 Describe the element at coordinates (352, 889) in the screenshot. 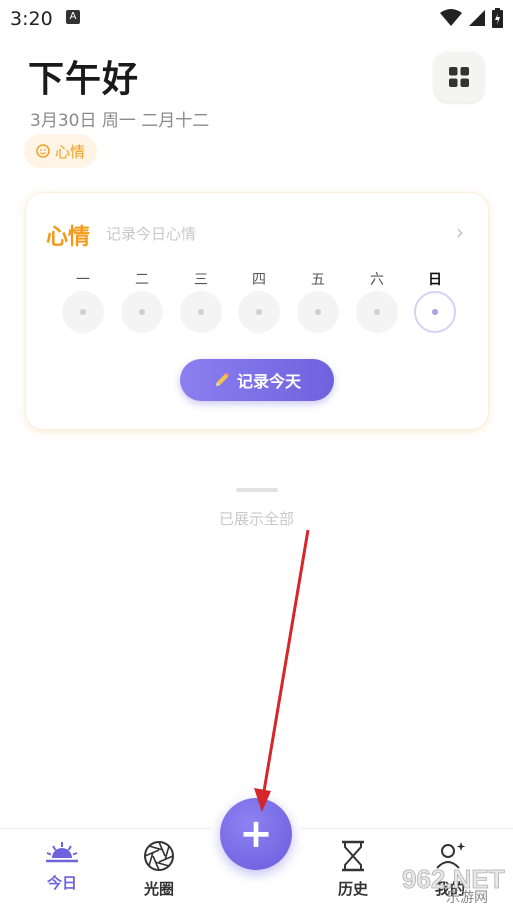

I see `nav-label-history: 历史` at that location.